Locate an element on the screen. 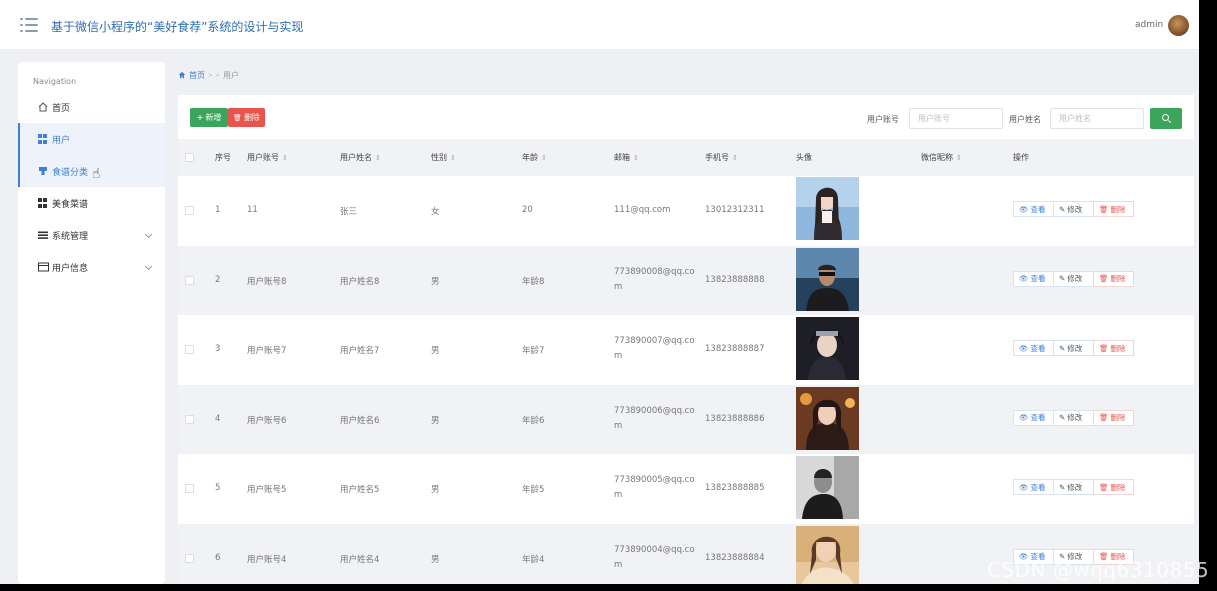  column-header: 性别 ⇕ is located at coordinates (443, 157).